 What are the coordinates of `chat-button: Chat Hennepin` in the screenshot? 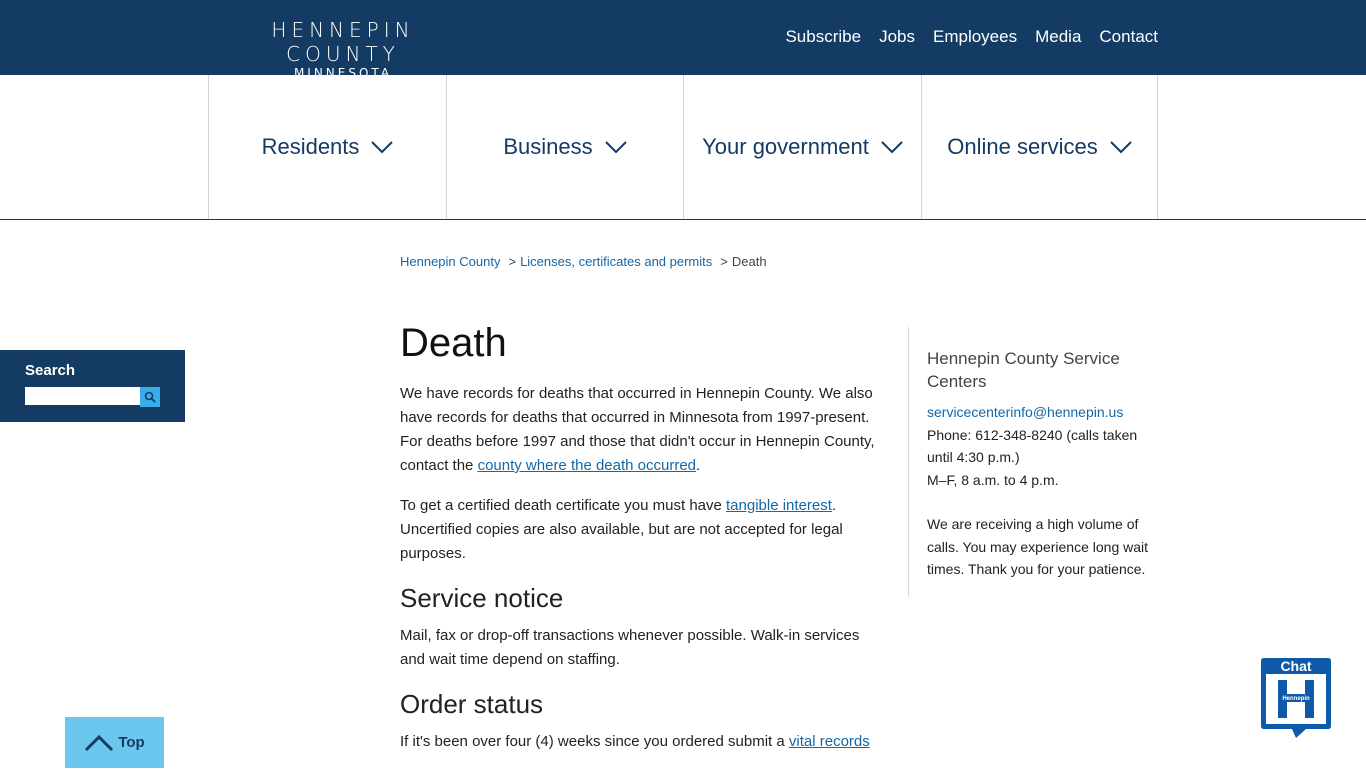 It's located at (1296, 698).